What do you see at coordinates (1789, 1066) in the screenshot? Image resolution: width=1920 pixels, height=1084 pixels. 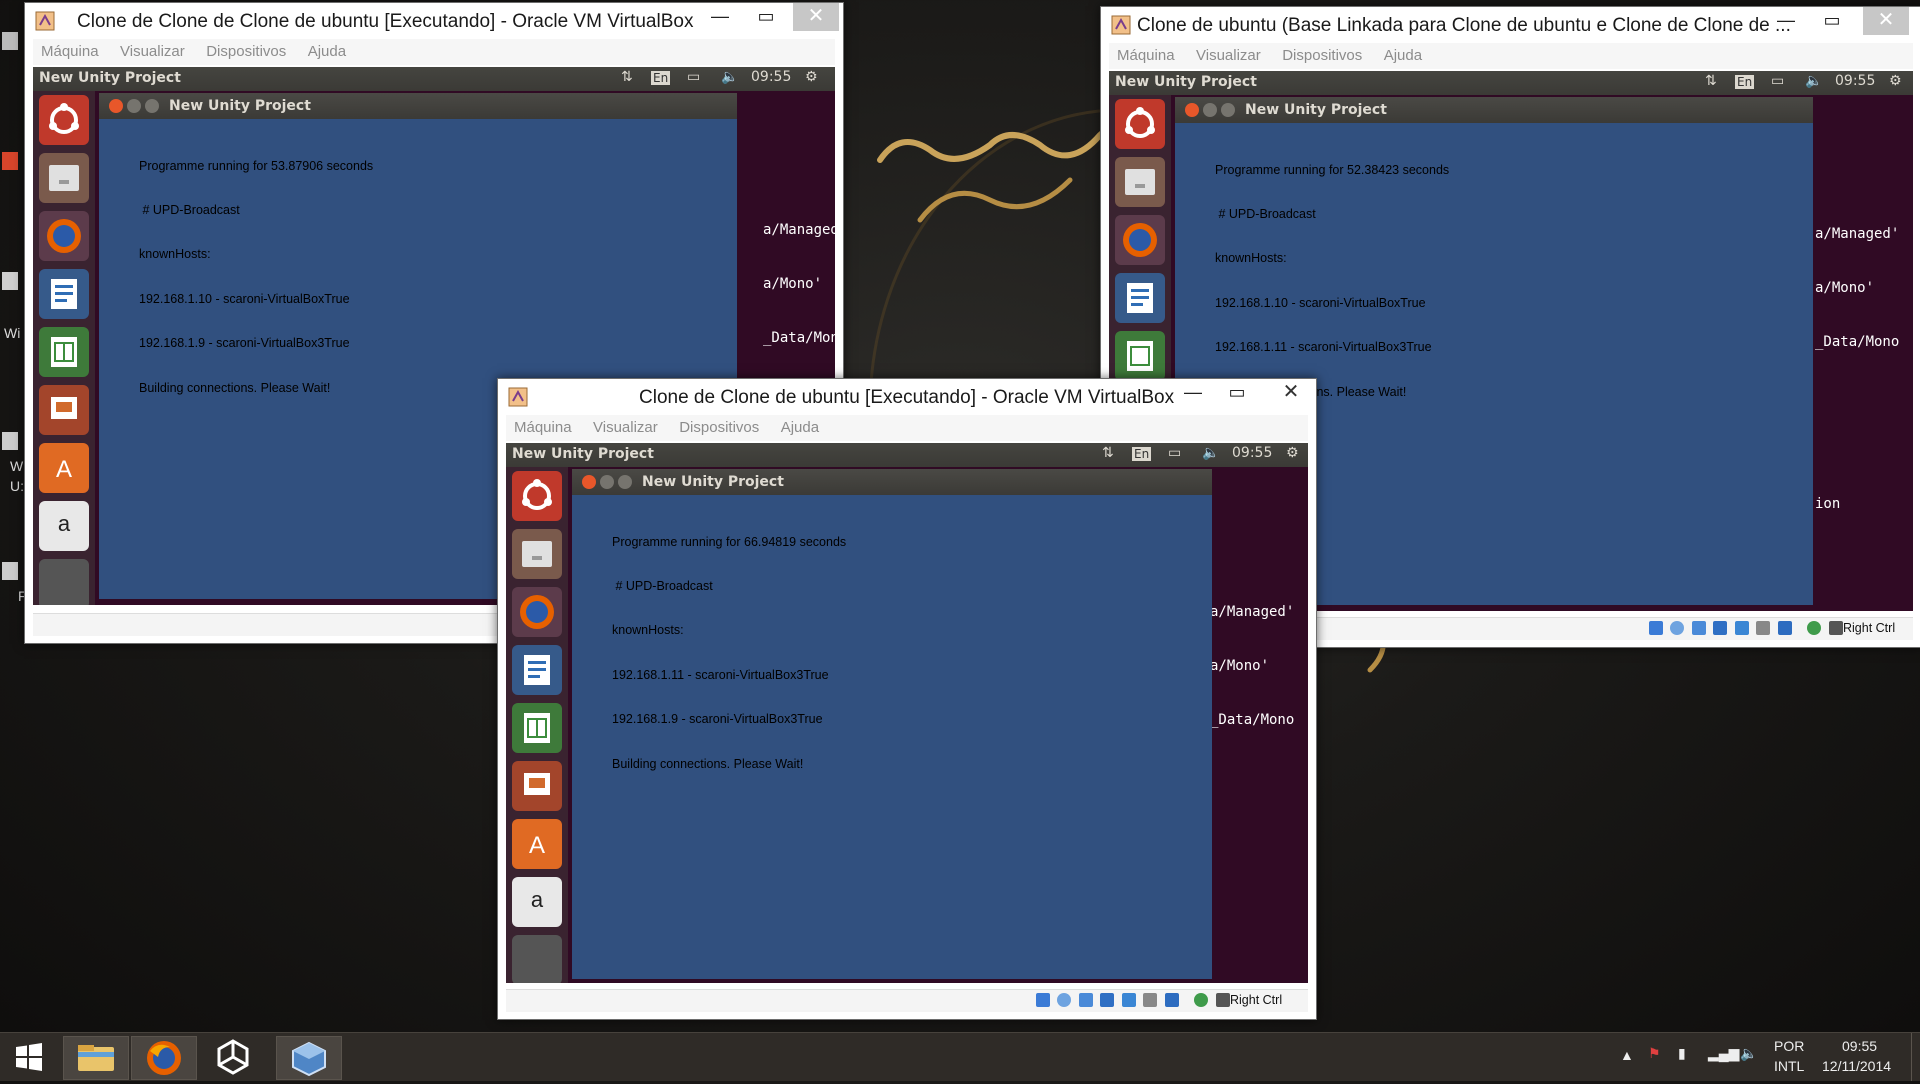 I see `language-indicator-bottom: INTL` at bounding box center [1789, 1066].